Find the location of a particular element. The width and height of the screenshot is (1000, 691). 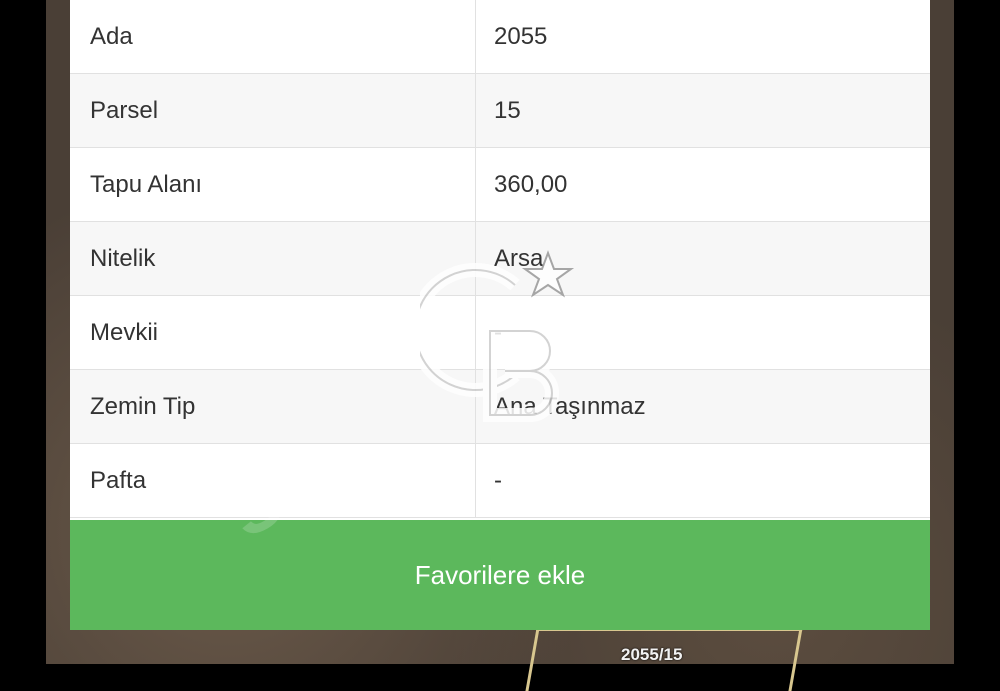

table-row: Tapu Alanı 360,00 is located at coordinates (500, 185).